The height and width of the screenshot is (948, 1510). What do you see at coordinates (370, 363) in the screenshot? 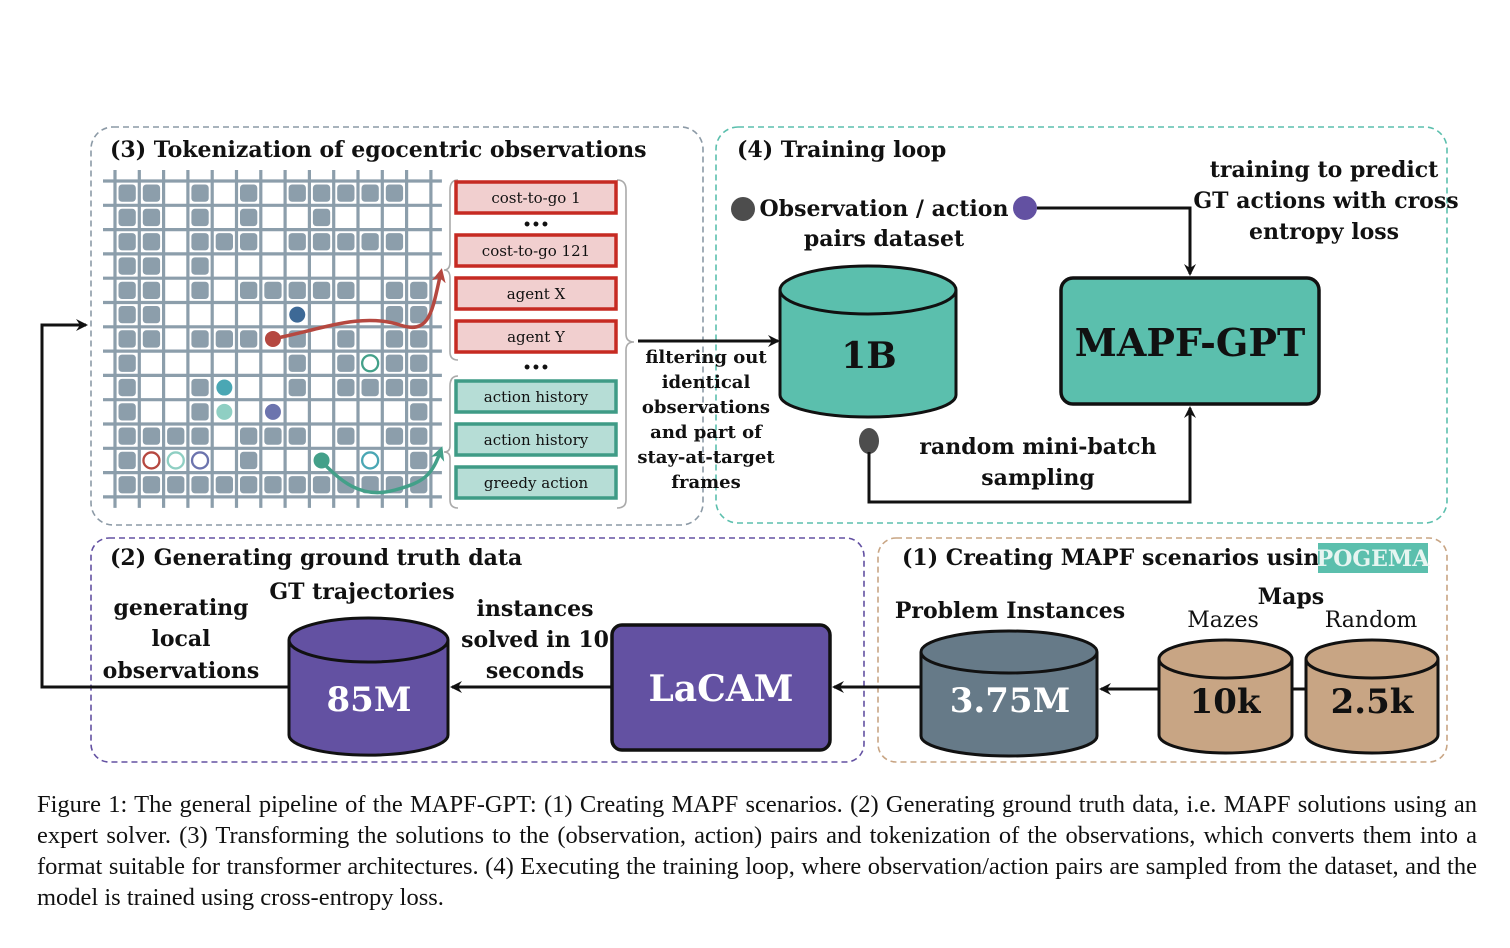
I see `goal-green-marker` at bounding box center [370, 363].